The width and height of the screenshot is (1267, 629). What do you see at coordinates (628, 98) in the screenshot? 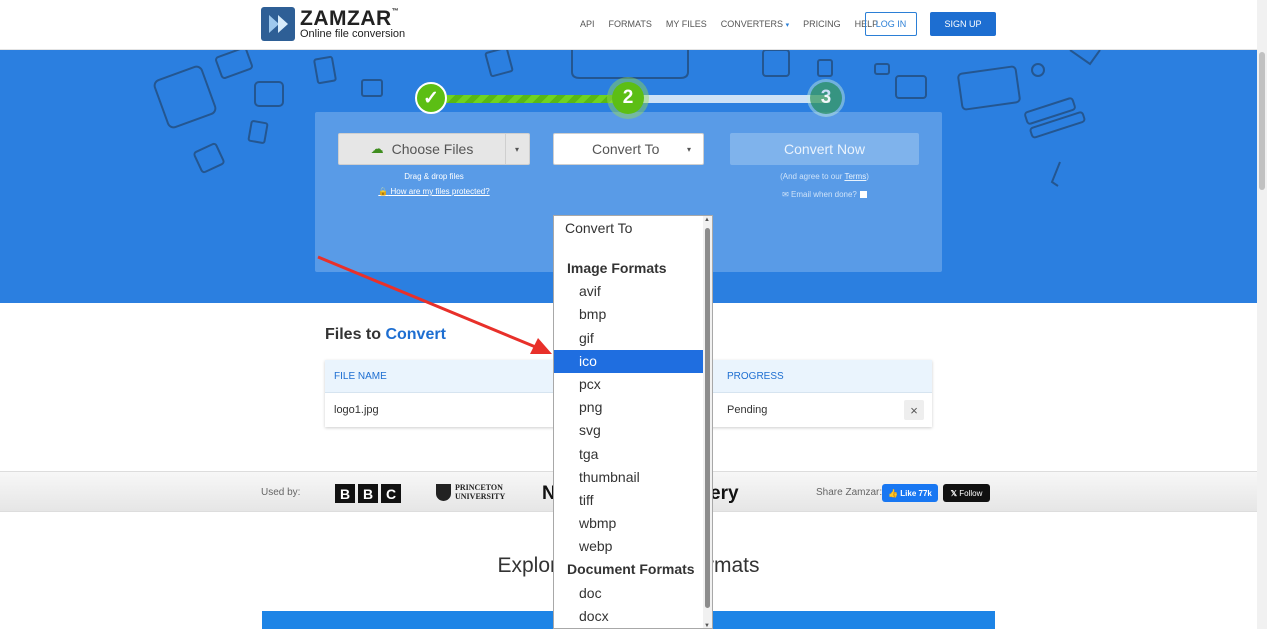
I see `step-2-active: 2` at bounding box center [628, 98].